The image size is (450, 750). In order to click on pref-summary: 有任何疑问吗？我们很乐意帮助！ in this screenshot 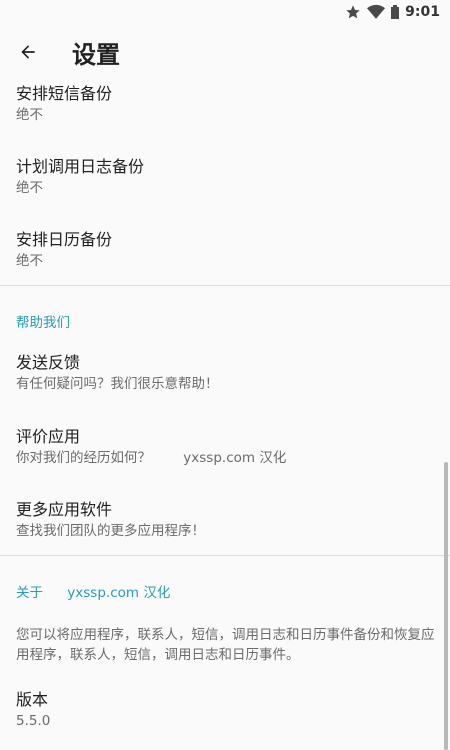, I will do `click(117, 384)`.